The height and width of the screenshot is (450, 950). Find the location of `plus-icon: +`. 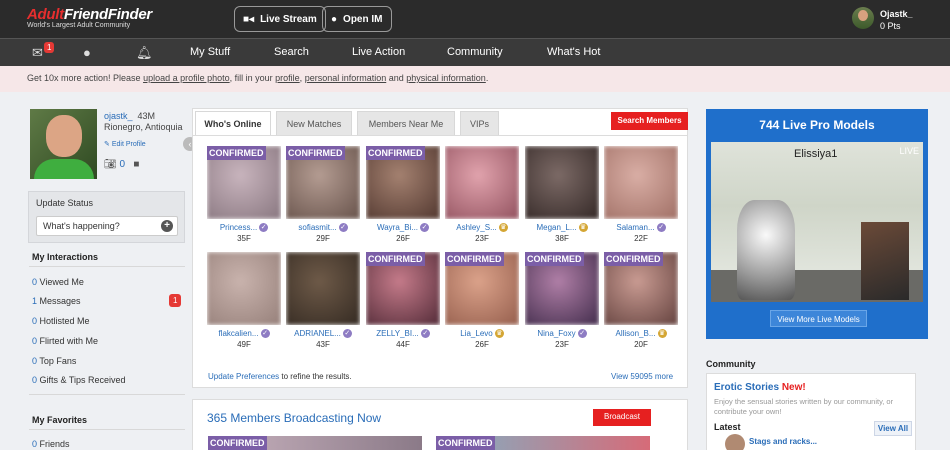

plus-icon: + is located at coordinates (167, 226).